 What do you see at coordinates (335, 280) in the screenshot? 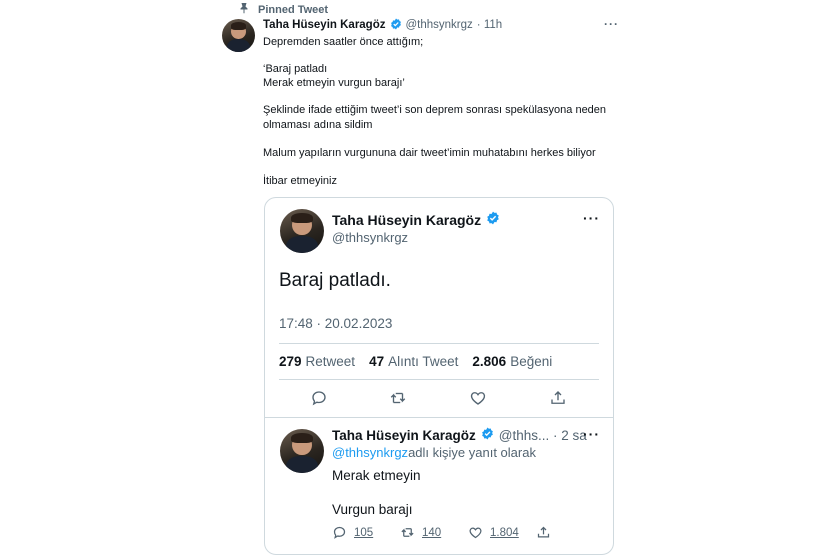
I see `quoted-tweet-text: Baraj patladı.` at bounding box center [335, 280].